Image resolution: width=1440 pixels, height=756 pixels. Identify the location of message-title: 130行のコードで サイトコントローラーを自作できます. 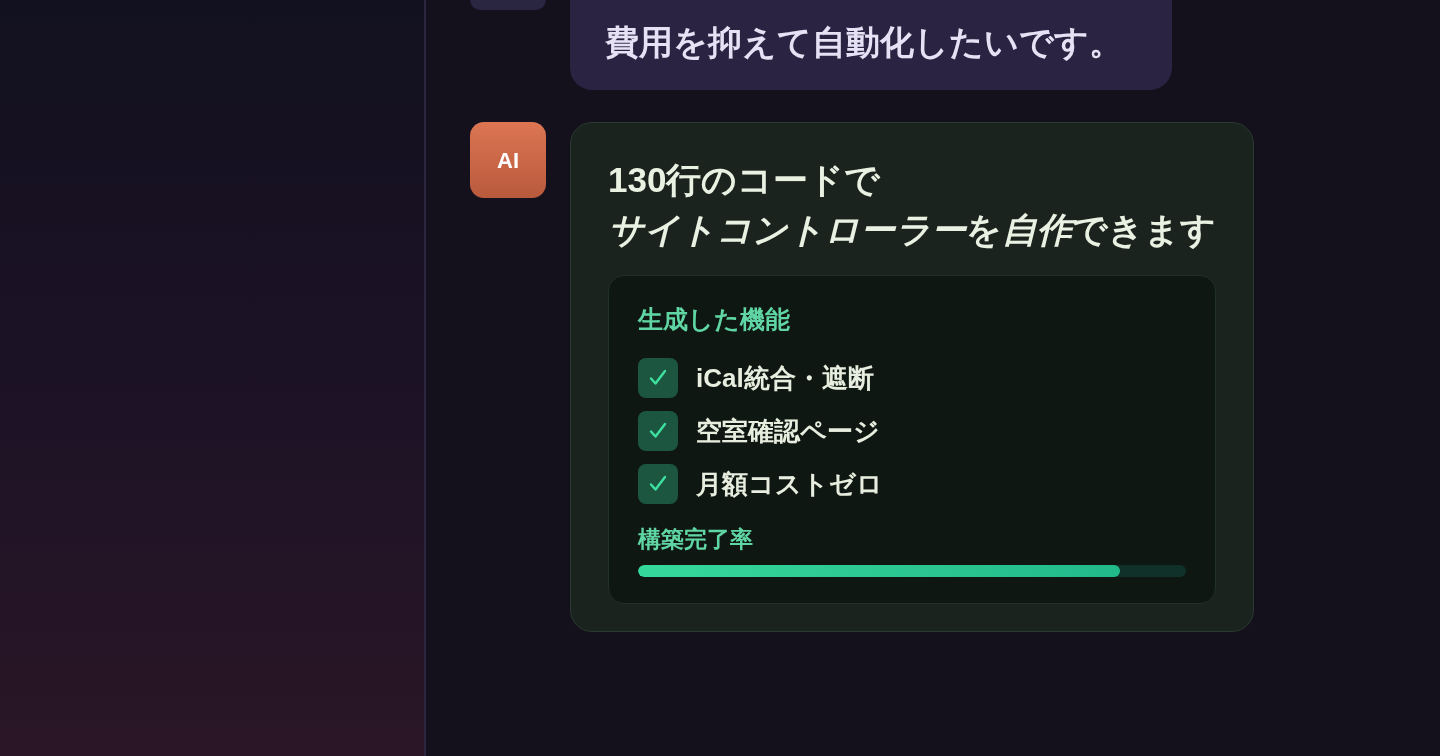
(912, 205).